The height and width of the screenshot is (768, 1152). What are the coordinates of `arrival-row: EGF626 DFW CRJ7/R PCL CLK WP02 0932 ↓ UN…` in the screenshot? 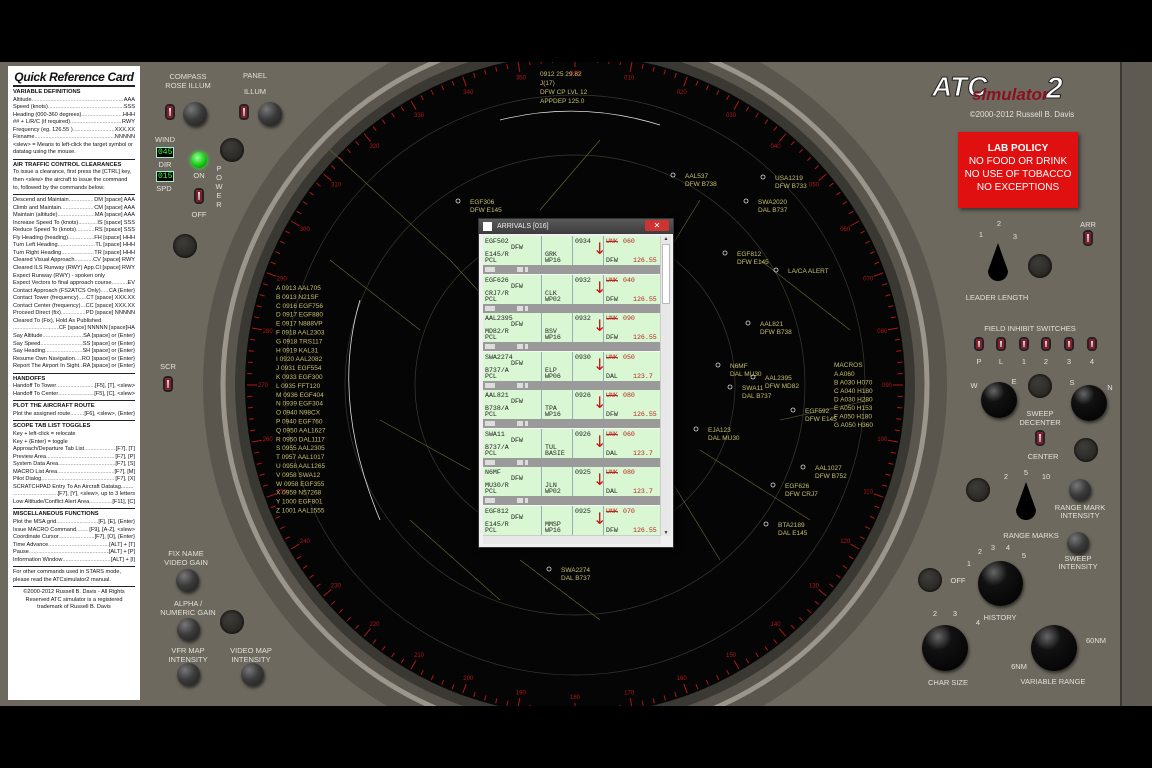 It's located at (572, 294).